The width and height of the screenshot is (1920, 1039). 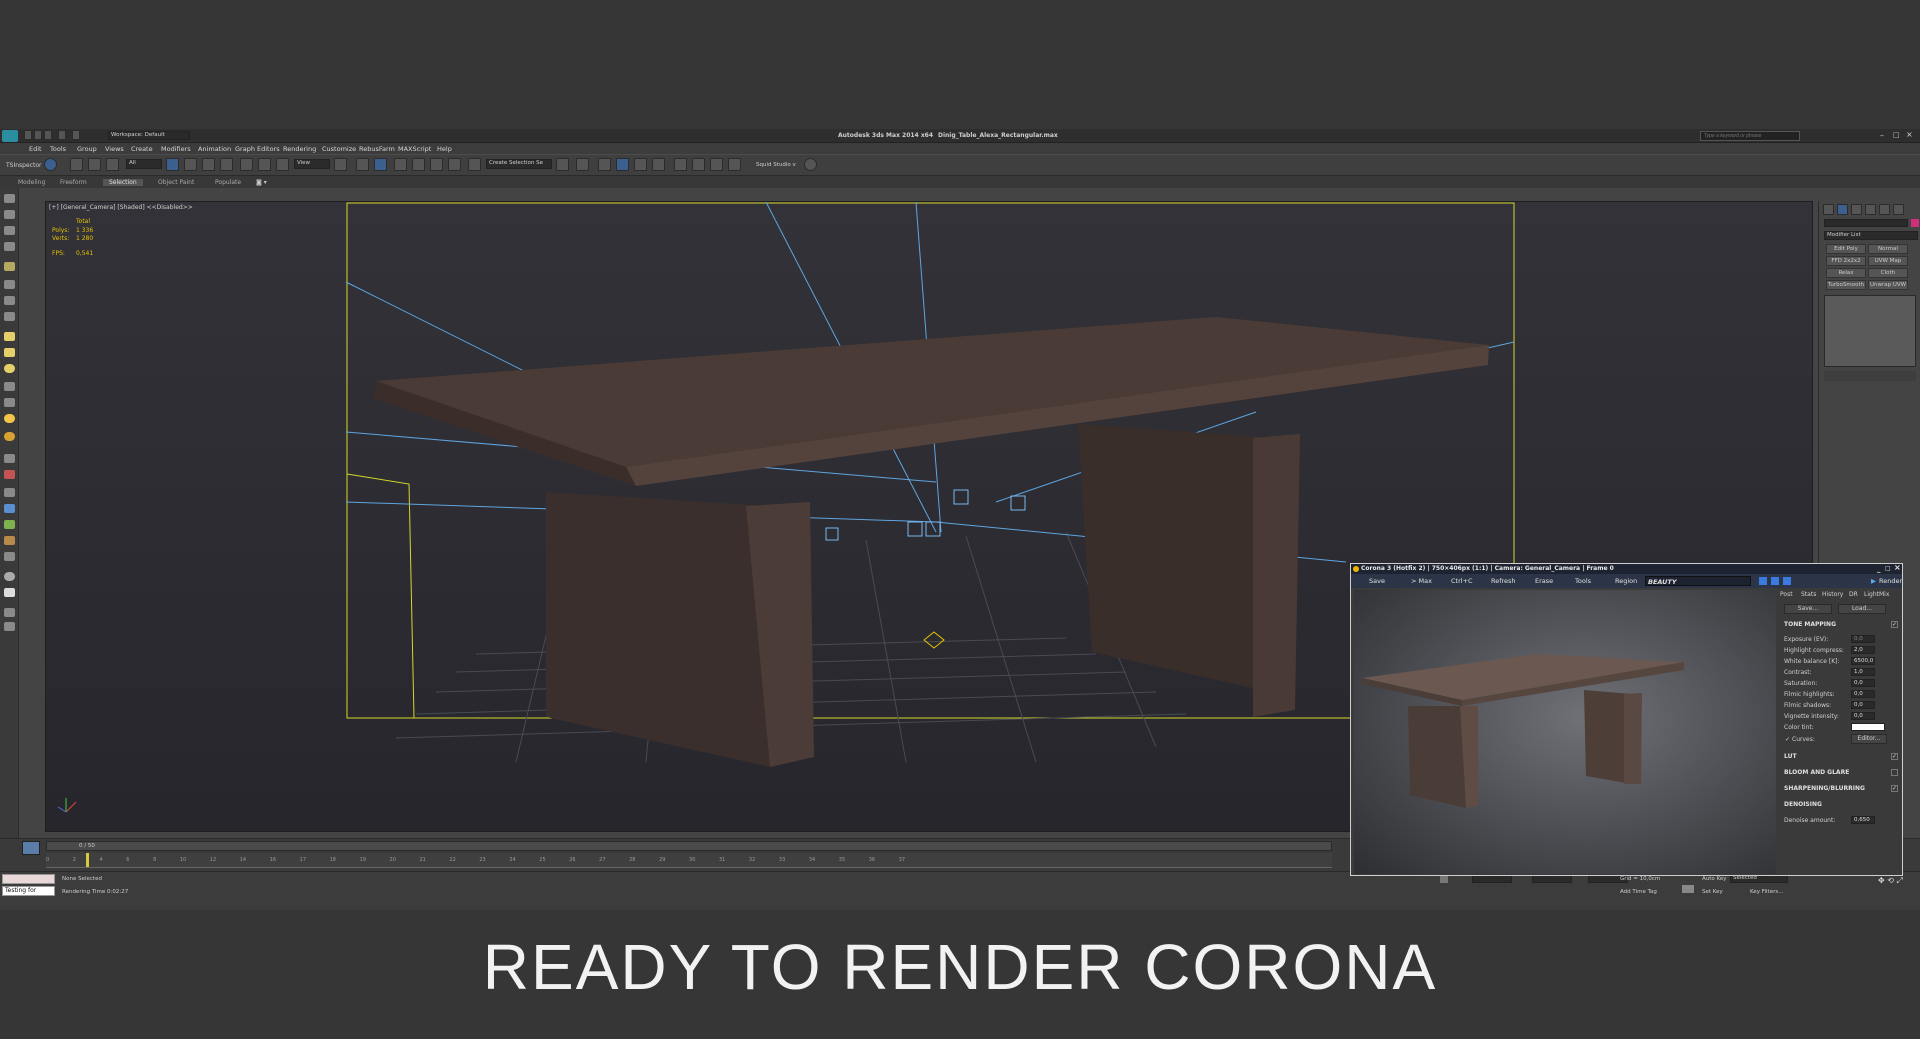 What do you see at coordinates (28, 135) in the screenshot?
I see `new-file-icon` at bounding box center [28, 135].